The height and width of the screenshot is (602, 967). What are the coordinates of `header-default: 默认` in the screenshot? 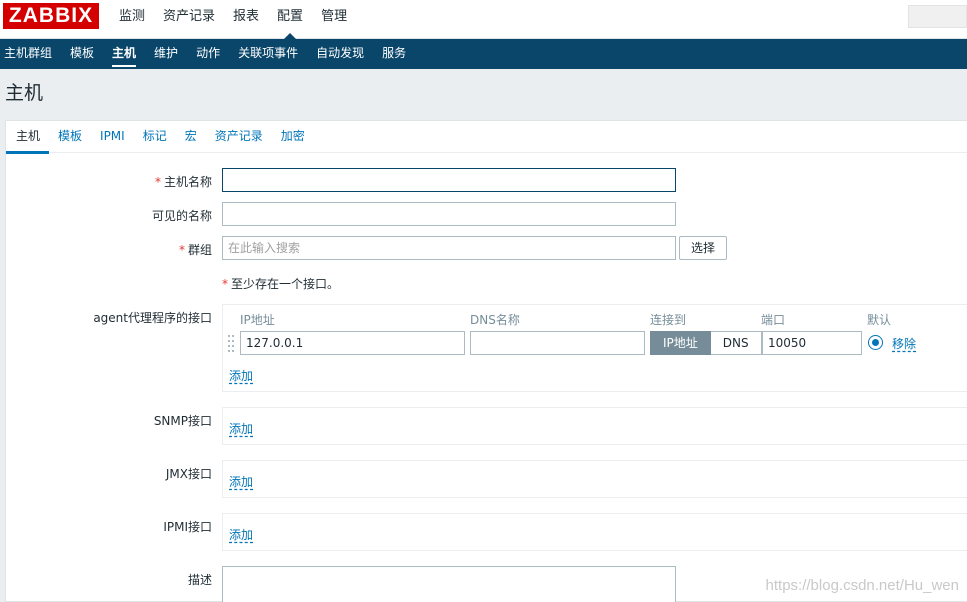 It's located at (879, 320).